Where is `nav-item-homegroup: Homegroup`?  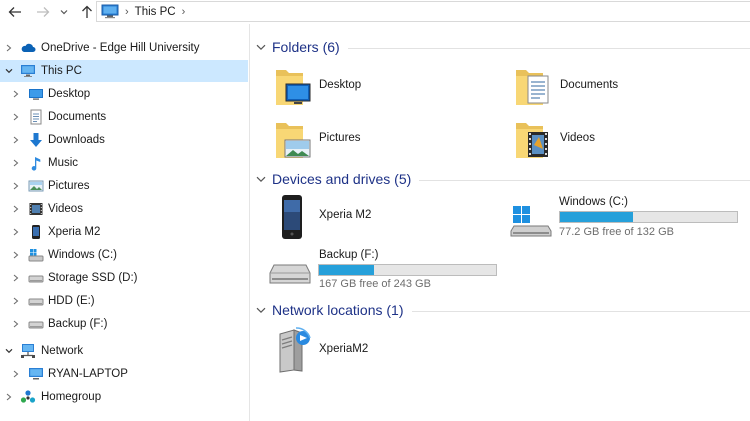
nav-item-homegroup: Homegroup is located at coordinates (124, 397).